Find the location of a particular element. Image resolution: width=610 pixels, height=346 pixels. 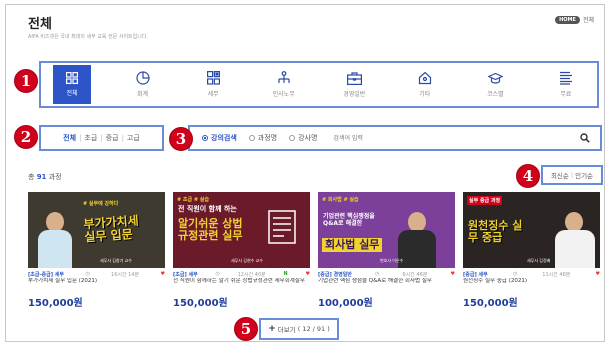

category-all: 전체 is located at coordinates (72, 84).